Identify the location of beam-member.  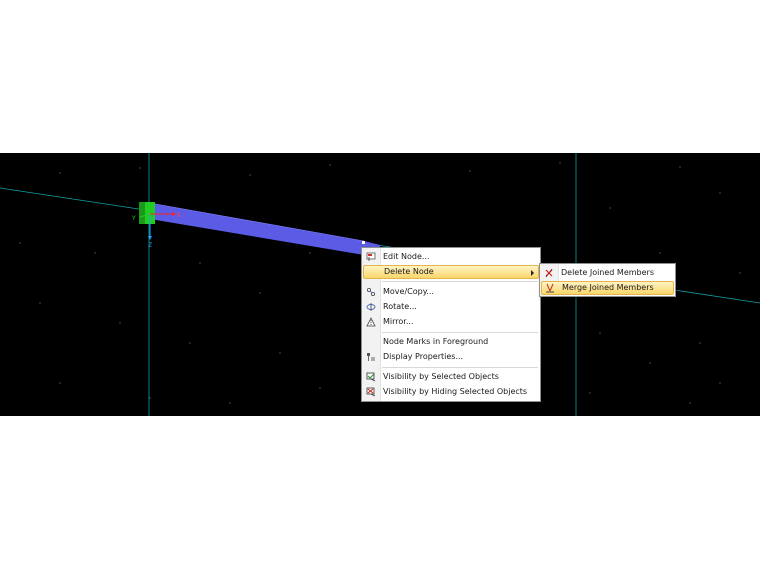
(257, 229).